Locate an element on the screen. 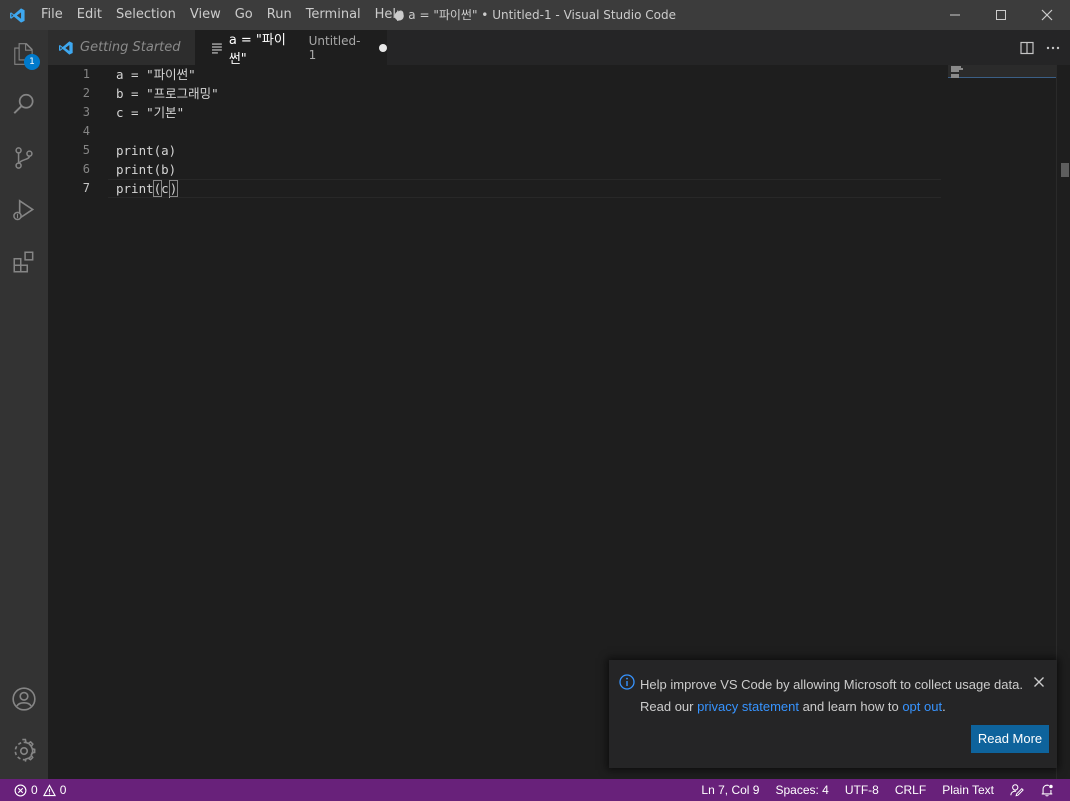 Image resolution: width=1070 pixels, height=801 pixels. bracket-match-close: ) is located at coordinates (173, 188).